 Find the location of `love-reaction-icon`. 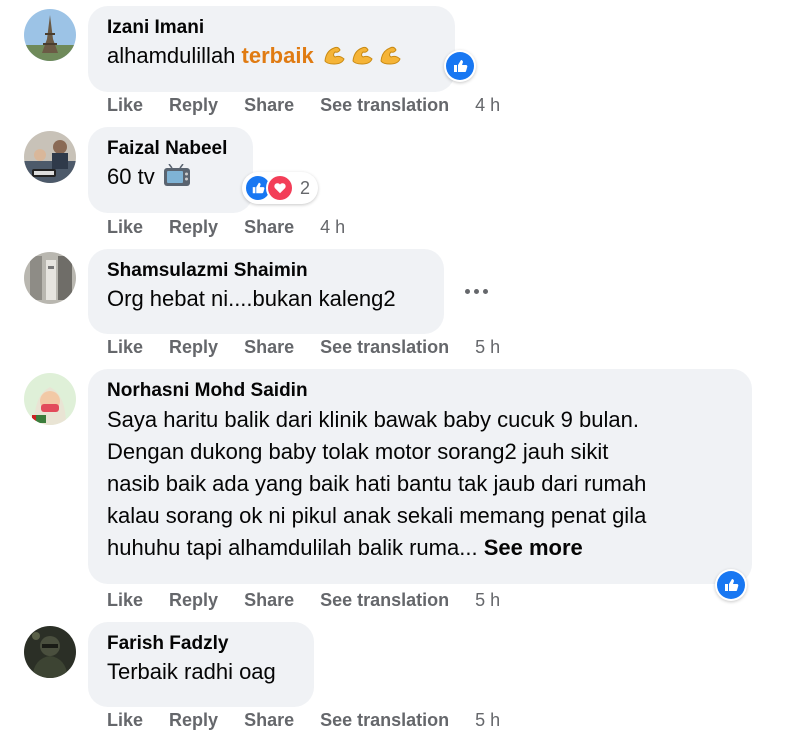

love-reaction-icon is located at coordinates (280, 188).